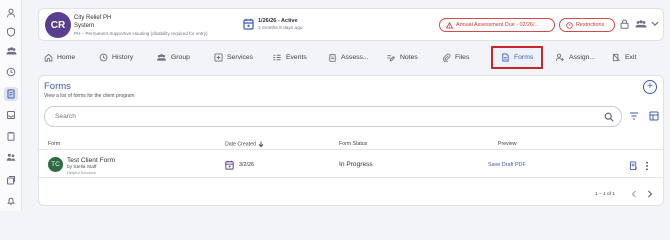  I want to click on tab-files: Files, so click(455, 57).